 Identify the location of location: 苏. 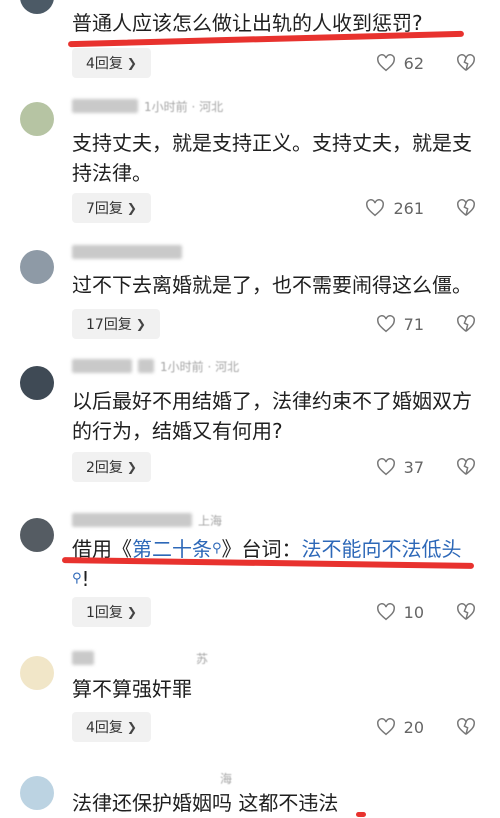
(202, 658).